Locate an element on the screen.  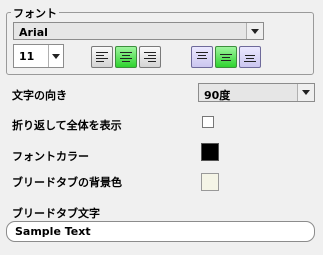
align-left-icon is located at coordinates (102, 57).